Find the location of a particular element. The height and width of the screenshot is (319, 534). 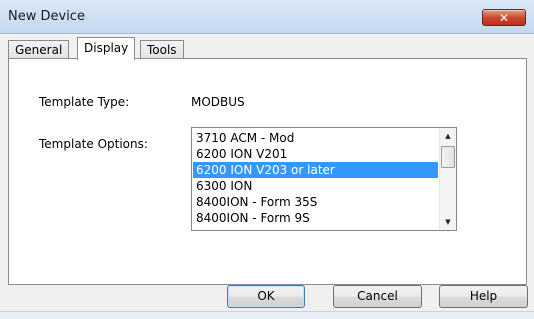

tab-strip: General Display Tools is located at coordinates (268, 48).